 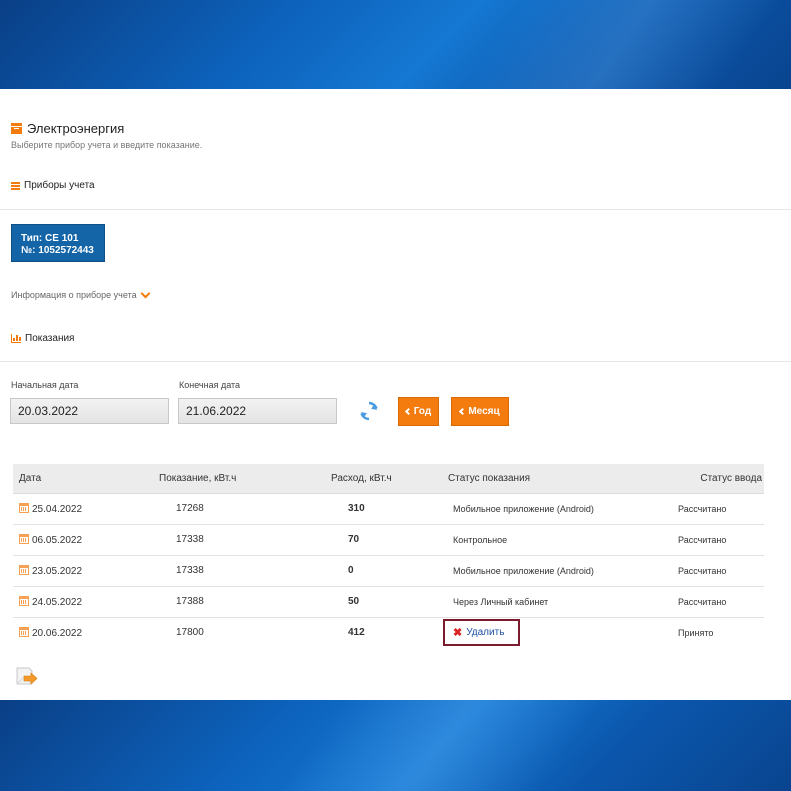 What do you see at coordinates (74, 295) in the screenshot?
I see `meter-info-label: Информация о приборе учета` at bounding box center [74, 295].